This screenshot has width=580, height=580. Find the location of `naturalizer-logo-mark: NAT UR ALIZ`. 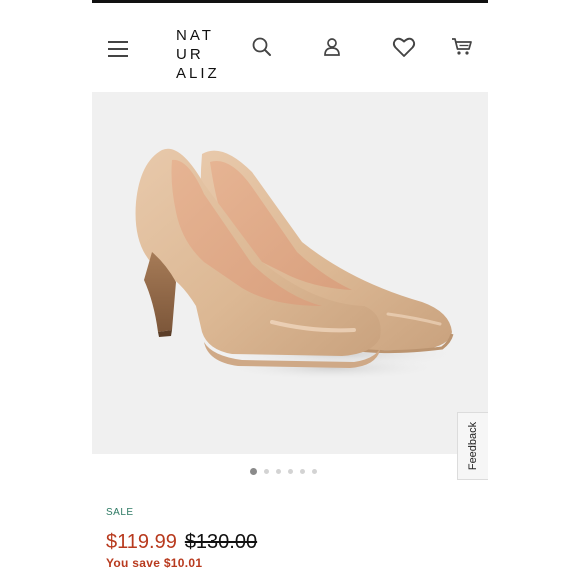

naturalizer-logo-mark: NAT UR ALIZ is located at coordinates (198, 54).